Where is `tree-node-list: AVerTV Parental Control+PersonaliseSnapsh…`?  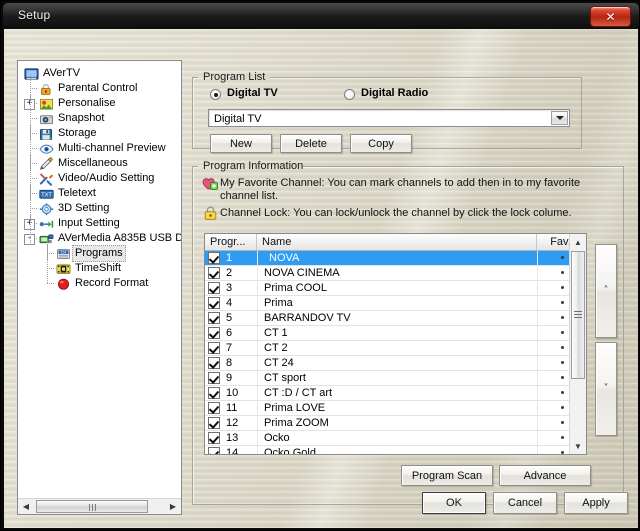 tree-node-list: AVerTV Parental Control+PersonaliseSnapsh… is located at coordinates (101, 178).